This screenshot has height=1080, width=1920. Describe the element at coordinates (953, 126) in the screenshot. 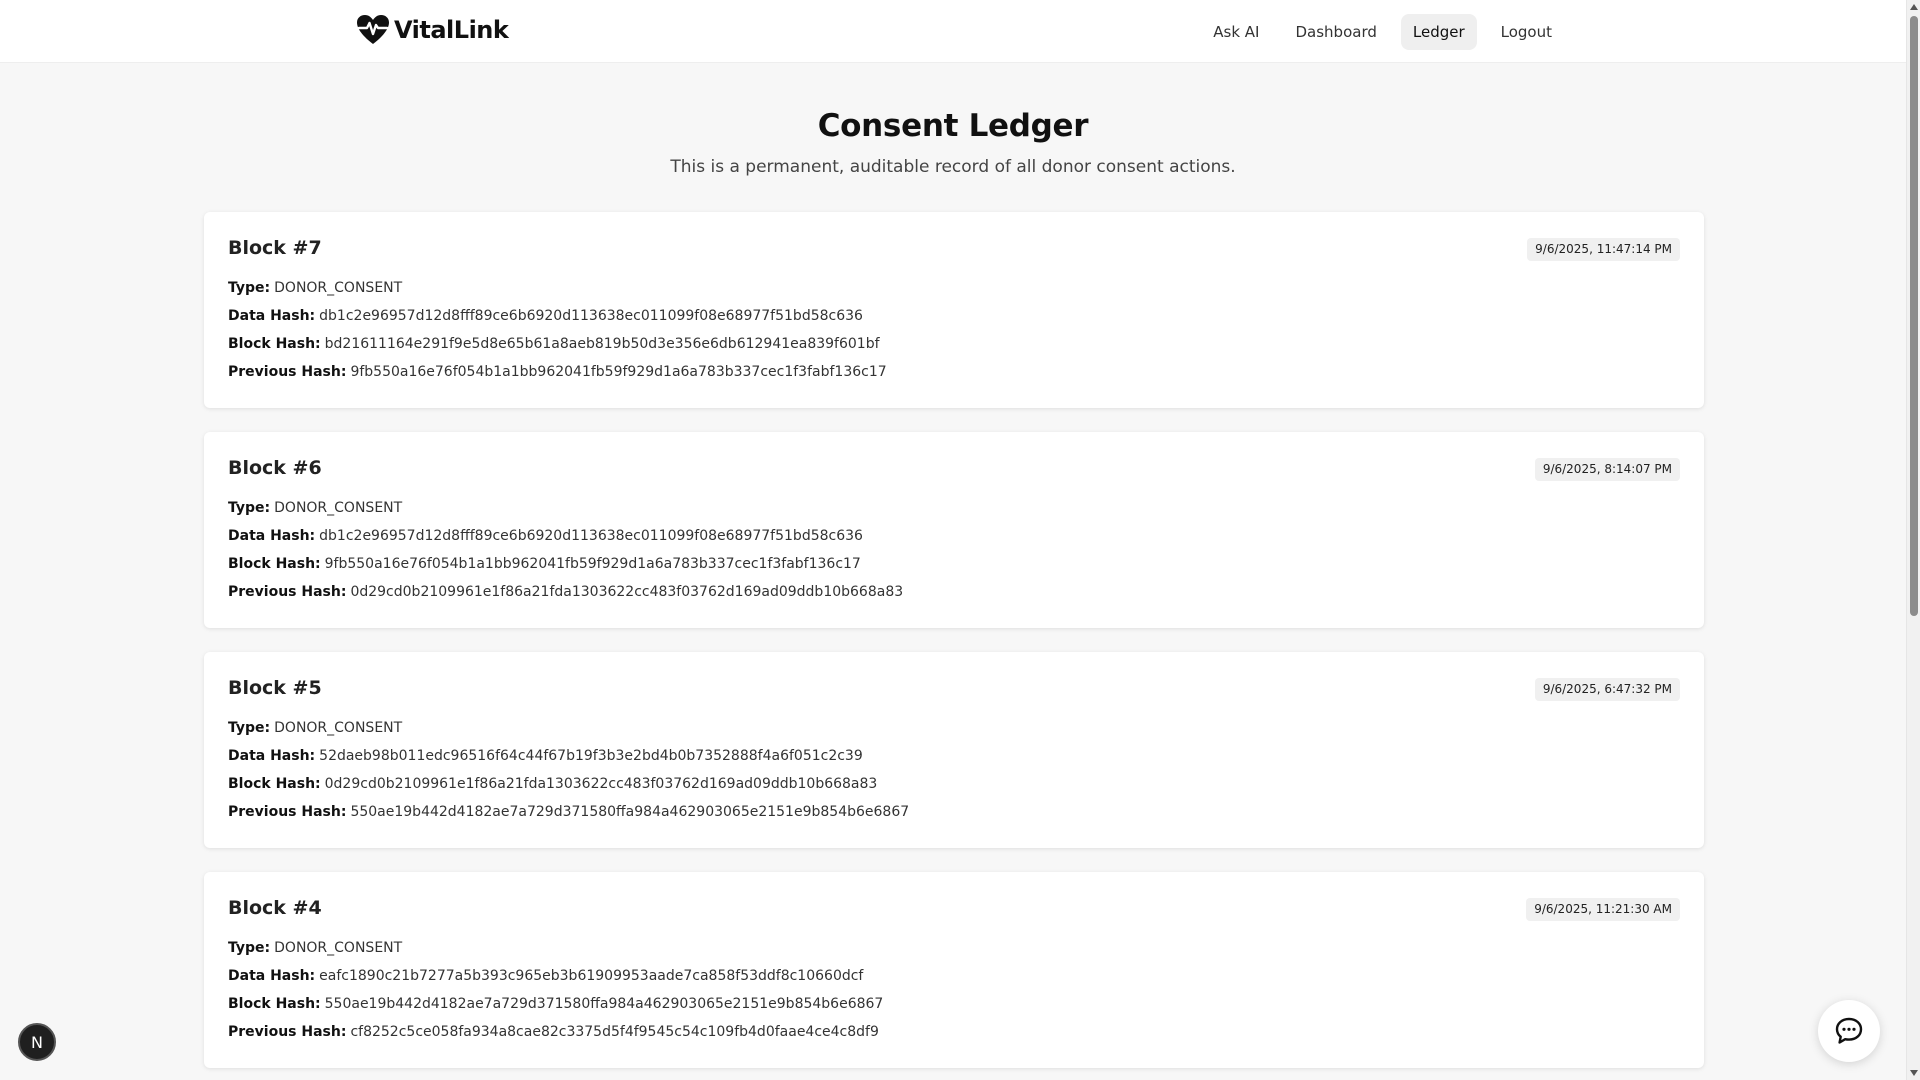

I see `page-title: Consent Ledger` at that location.